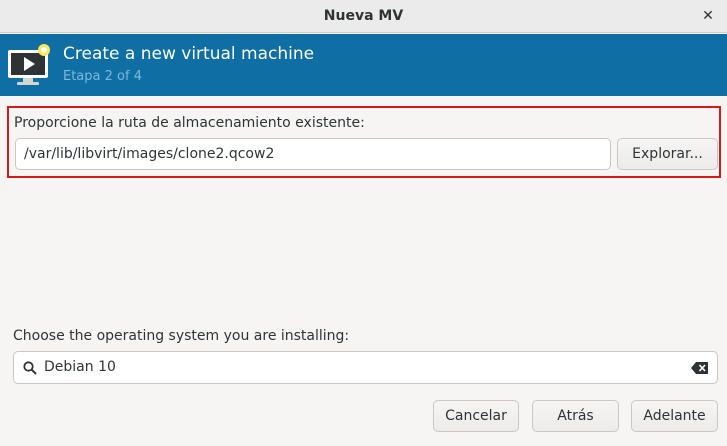 The image size is (727, 446). Describe the element at coordinates (313, 154) in the screenshot. I see `storage-path-input: /var/lib/libvirt/images/clone2.qcow2` at that location.